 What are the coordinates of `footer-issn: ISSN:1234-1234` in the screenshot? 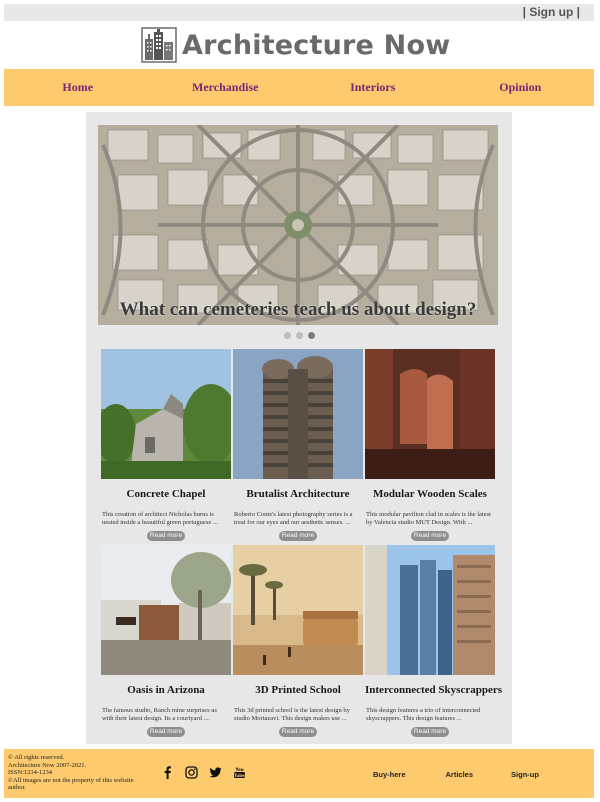 It's located at (30, 772).